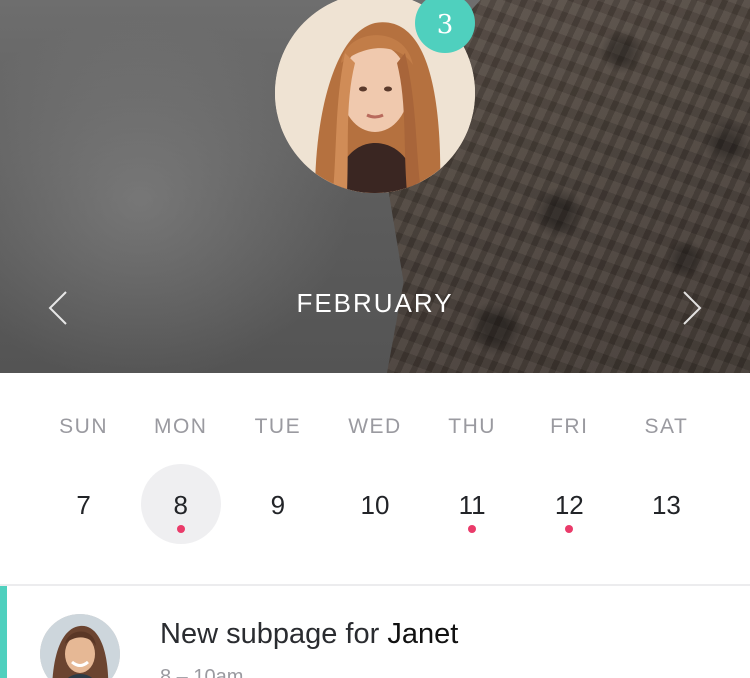 Image resolution: width=750 pixels, height=678 pixels. I want to click on next-month-button, so click(692, 308).